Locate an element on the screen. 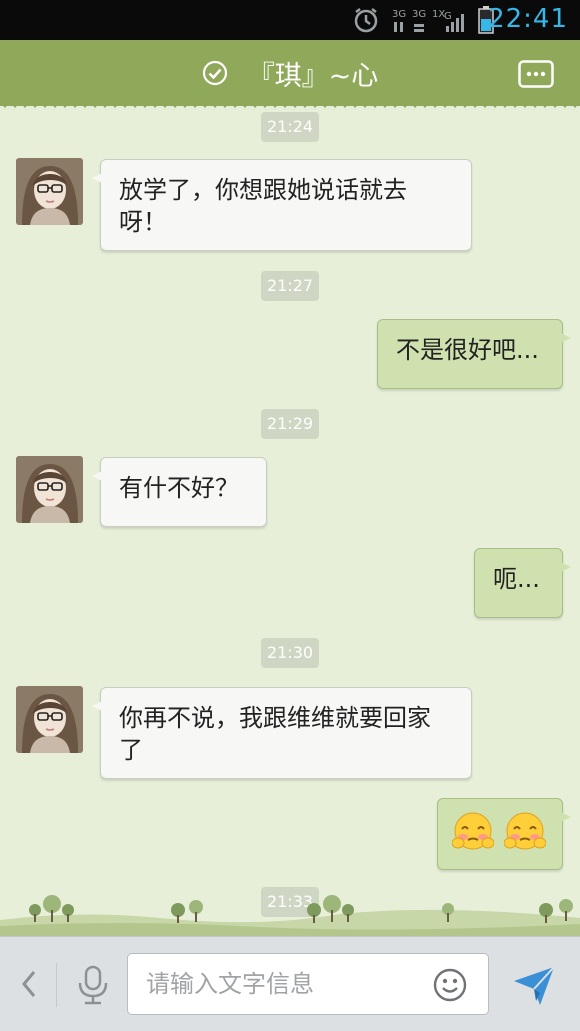  svg-text: G is located at coordinates (448, 16).